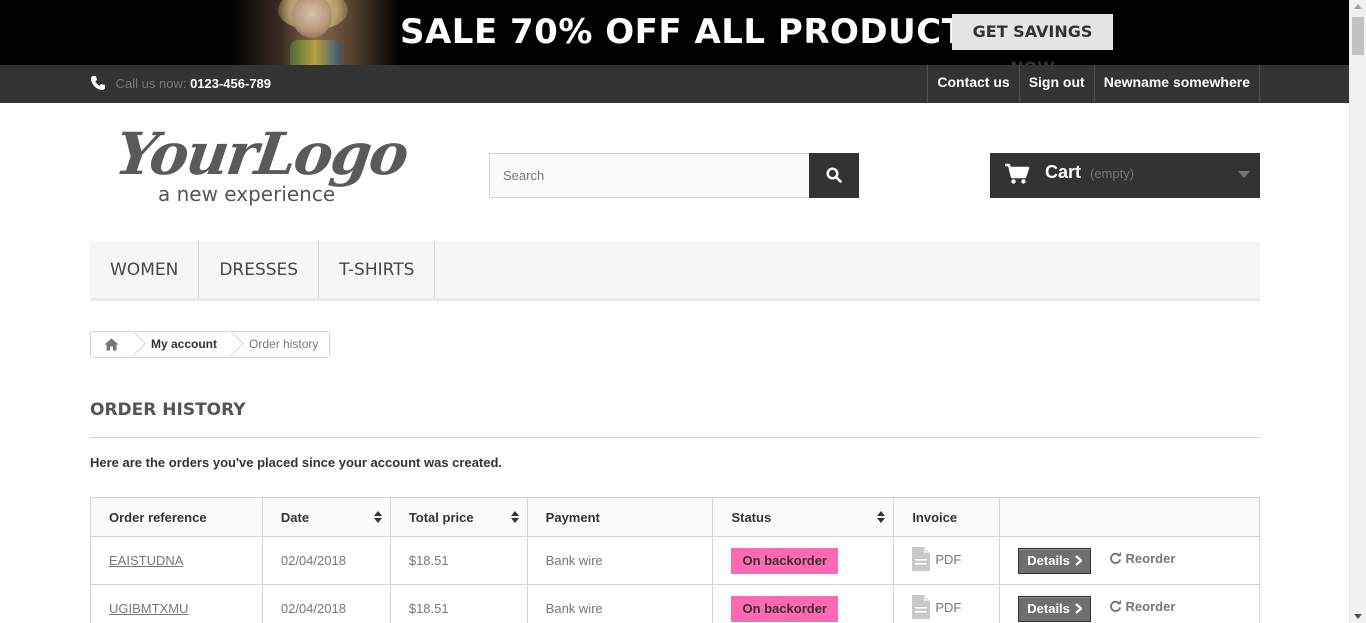 This screenshot has height=623, width=1366. Describe the element at coordinates (180, 344) in the screenshot. I see `breadcrumb-my-account: My account` at that location.